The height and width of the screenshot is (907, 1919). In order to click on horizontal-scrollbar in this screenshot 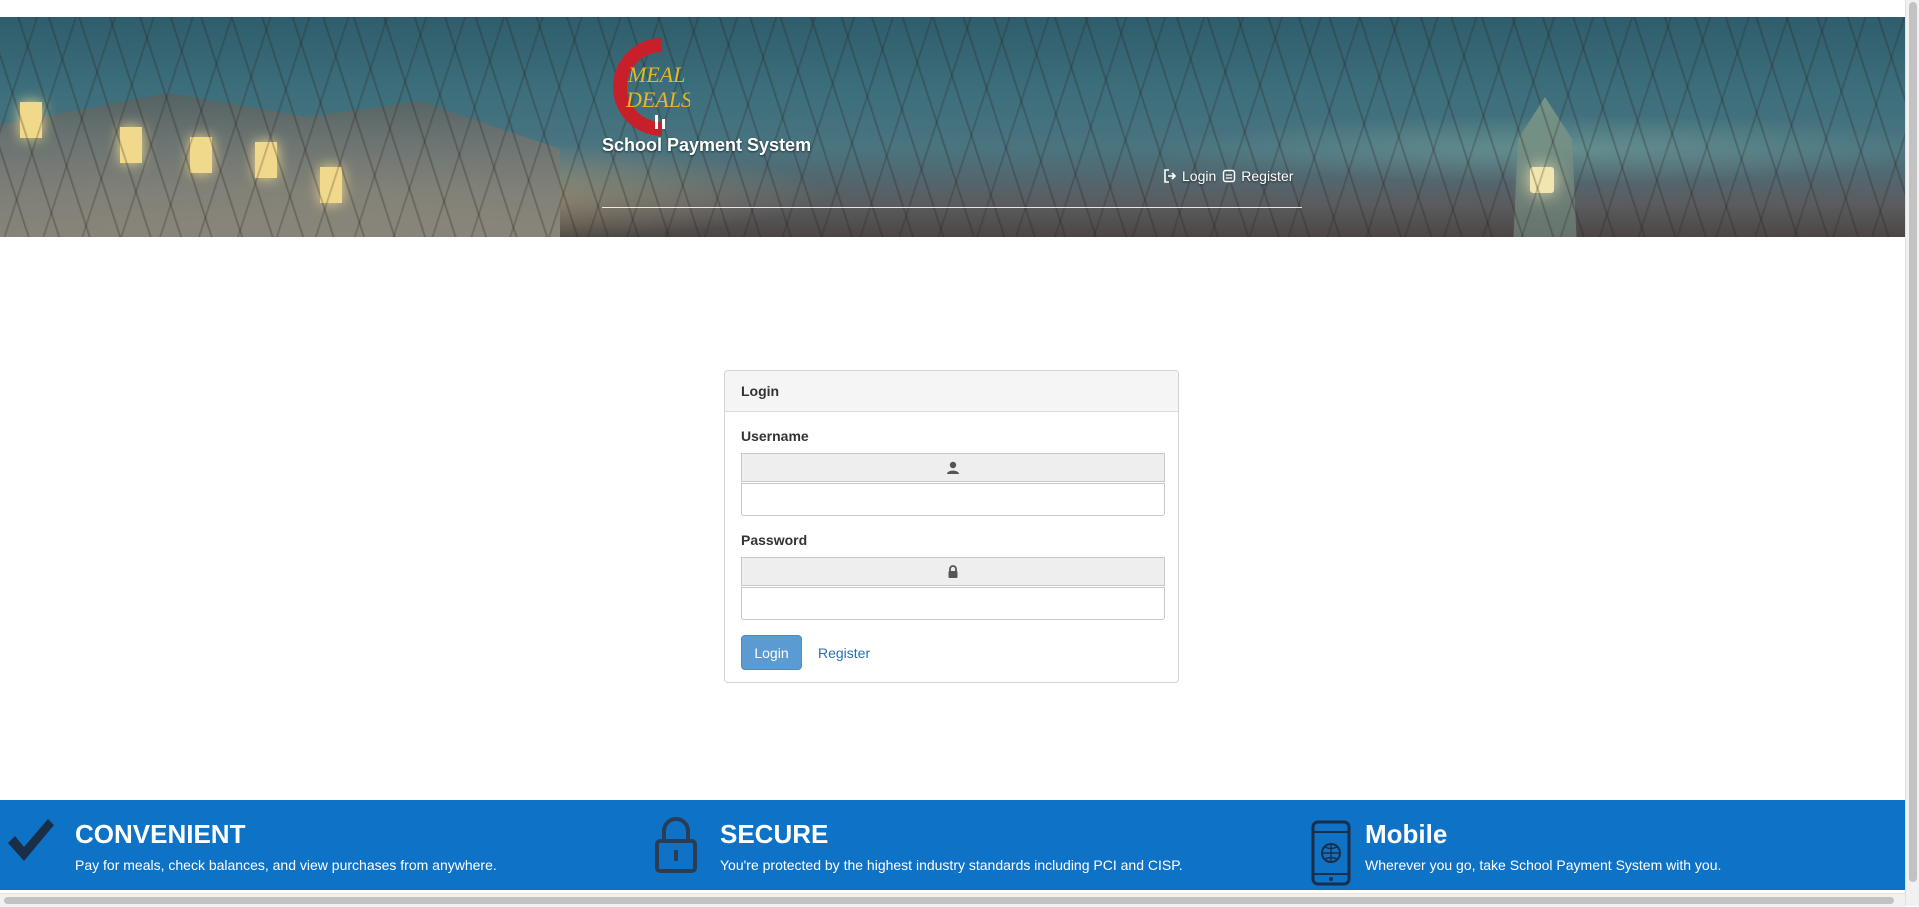, I will do `click(952, 900)`.